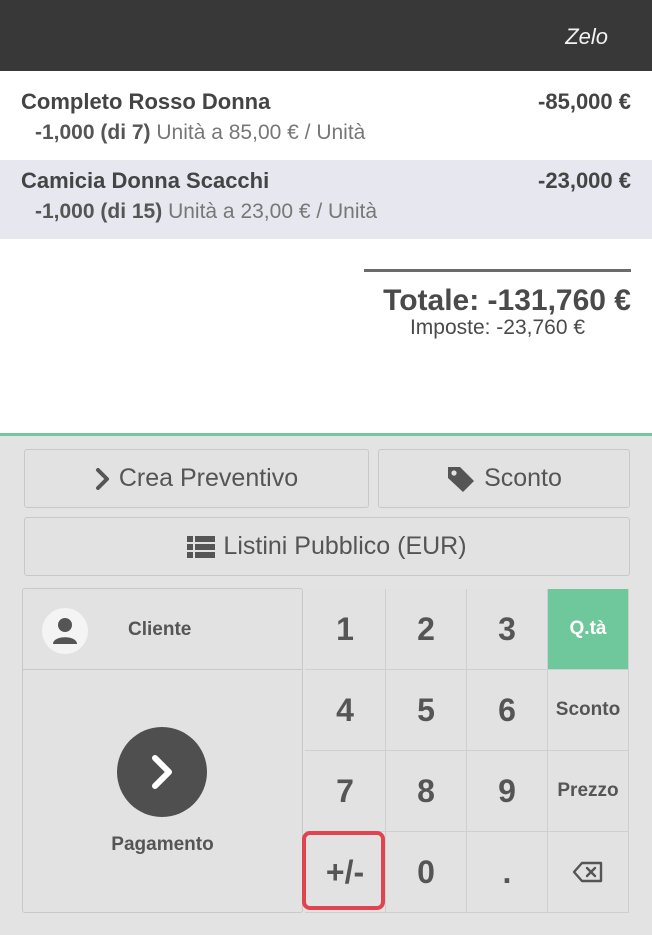 Image resolution: width=652 pixels, height=935 pixels. What do you see at coordinates (507, 300) in the screenshot?
I see `order-total: Totale: -131,760 €` at bounding box center [507, 300].